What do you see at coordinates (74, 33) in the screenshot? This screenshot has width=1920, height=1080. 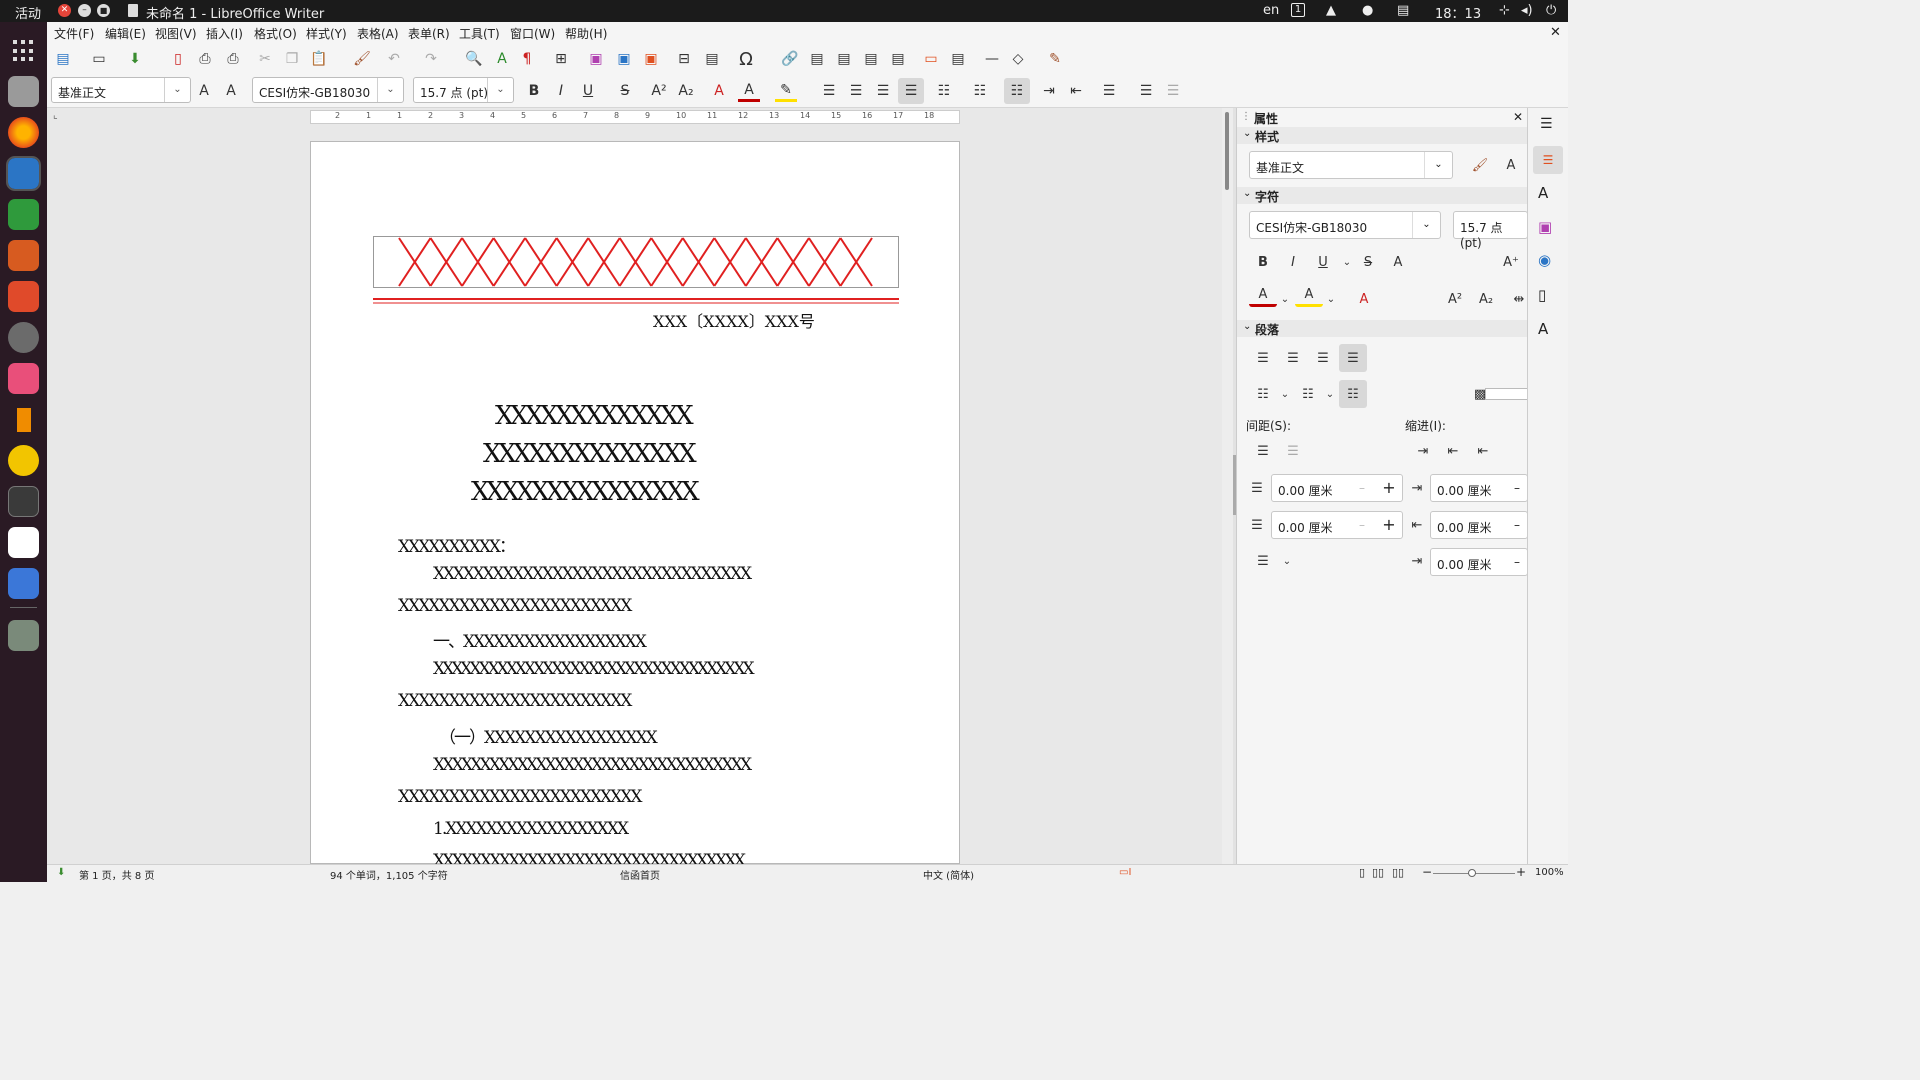 I see `menu-file: 文件(F)` at bounding box center [74, 33].